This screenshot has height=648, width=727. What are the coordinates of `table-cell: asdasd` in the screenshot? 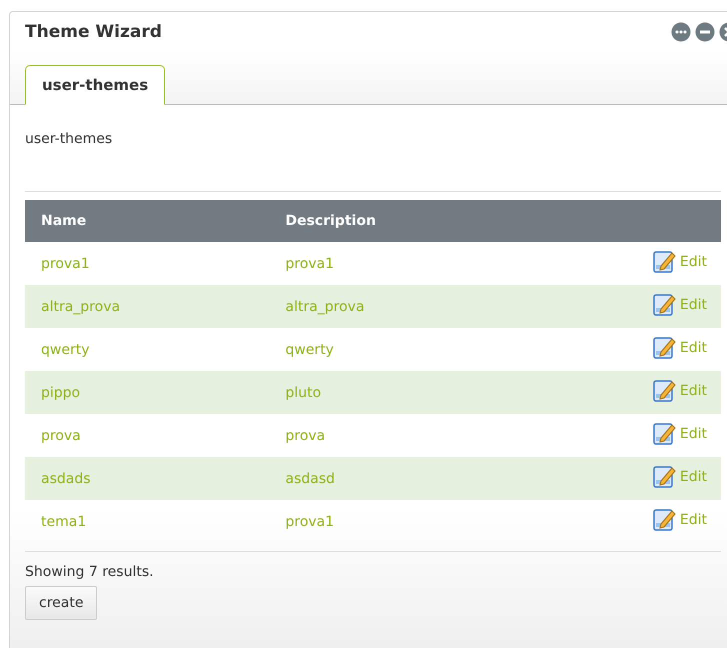 It's located at (406, 478).